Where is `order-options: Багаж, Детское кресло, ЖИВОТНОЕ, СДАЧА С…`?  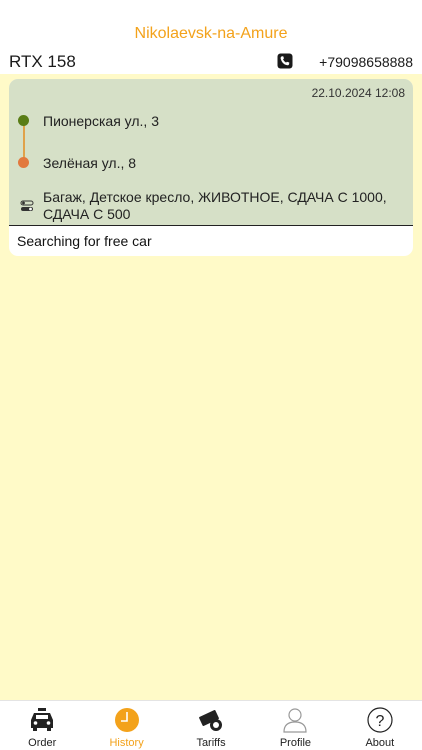
order-options: Багаж, Детское кресло, ЖИВОТНОЕ, СДАЧА С… is located at coordinates (215, 205).